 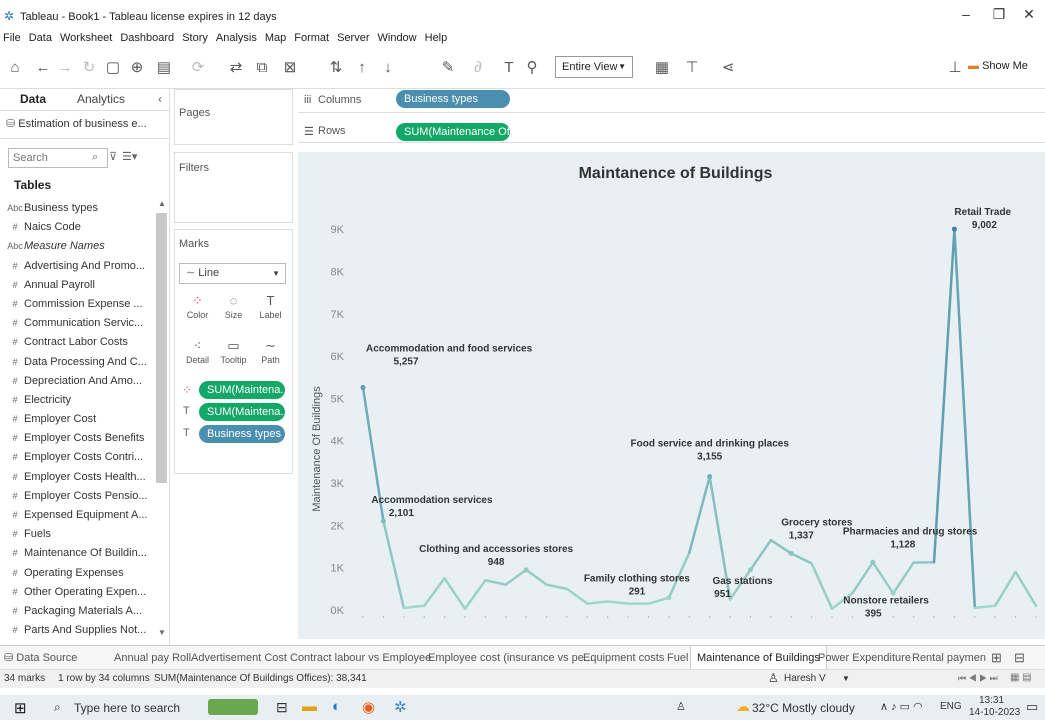 I want to click on tab-contract-labour: Contract labour vs Employee, so click(x=360, y=658).